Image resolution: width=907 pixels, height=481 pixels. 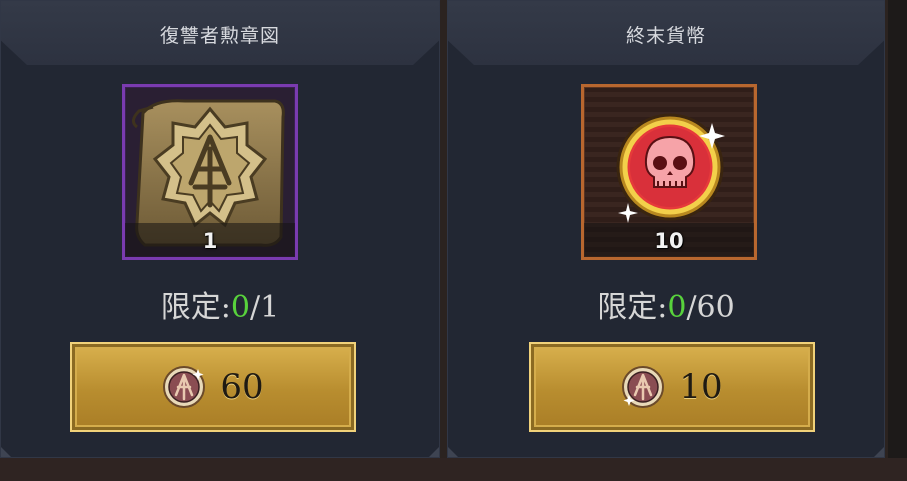 I want to click on purchase-limit: 限定:0/1, so click(x=220, y=303).